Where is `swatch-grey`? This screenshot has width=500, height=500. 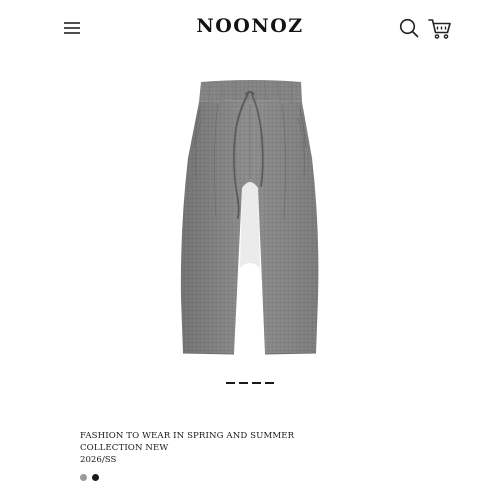 swatch-grey is located at coordinates (83, 477).